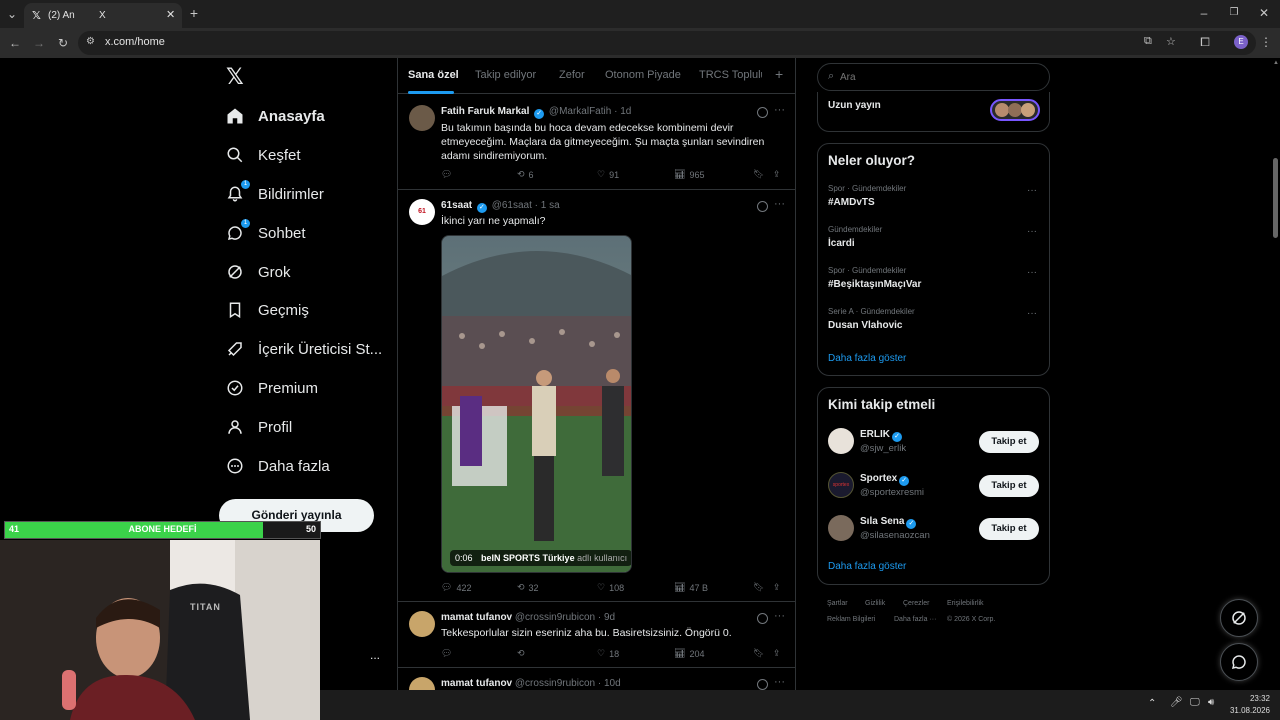 The width and height of the screenshot is (1280, 720). Describe the element at coordinates (536, 404) in the screenshot. I see `tweet-video: 0:06 beIN SPORTS Türkiye adlı kullanıcı` at that location.